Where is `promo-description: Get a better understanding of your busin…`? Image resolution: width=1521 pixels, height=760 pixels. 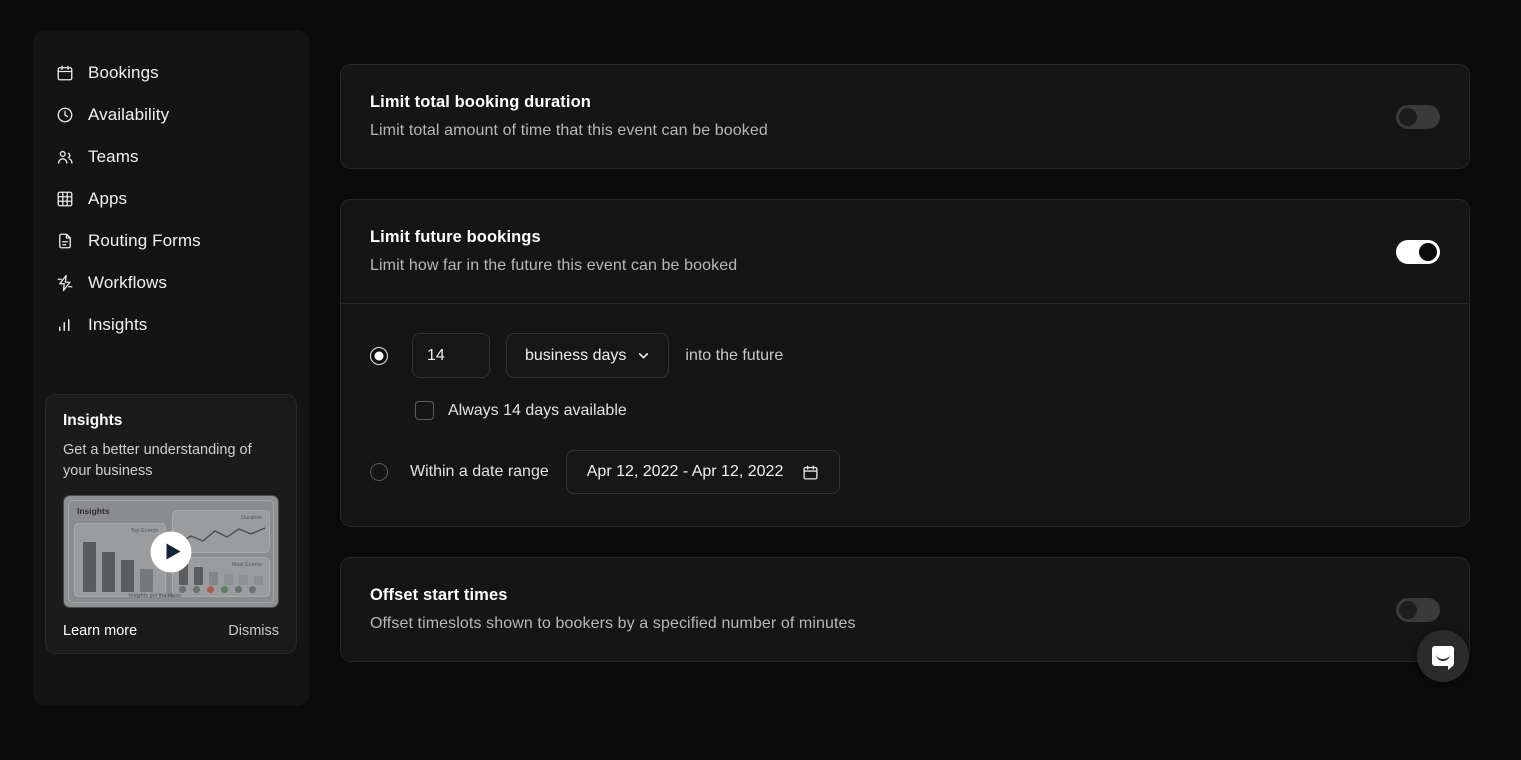 promo-description: Get a better understanding of your busin… is located at coordinates (157, 460).